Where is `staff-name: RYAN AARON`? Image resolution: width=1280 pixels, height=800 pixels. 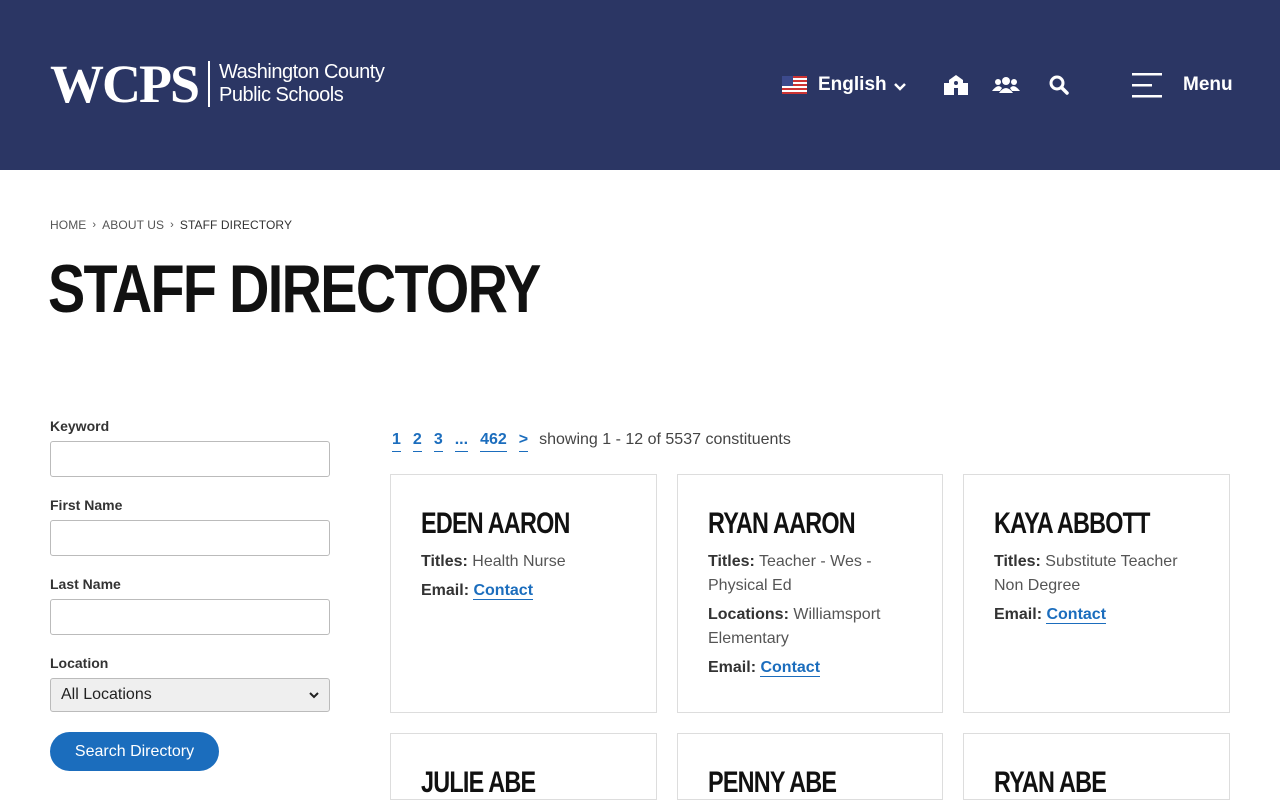
staff-name: RYAN AARON is located at coordinates (782, 523).